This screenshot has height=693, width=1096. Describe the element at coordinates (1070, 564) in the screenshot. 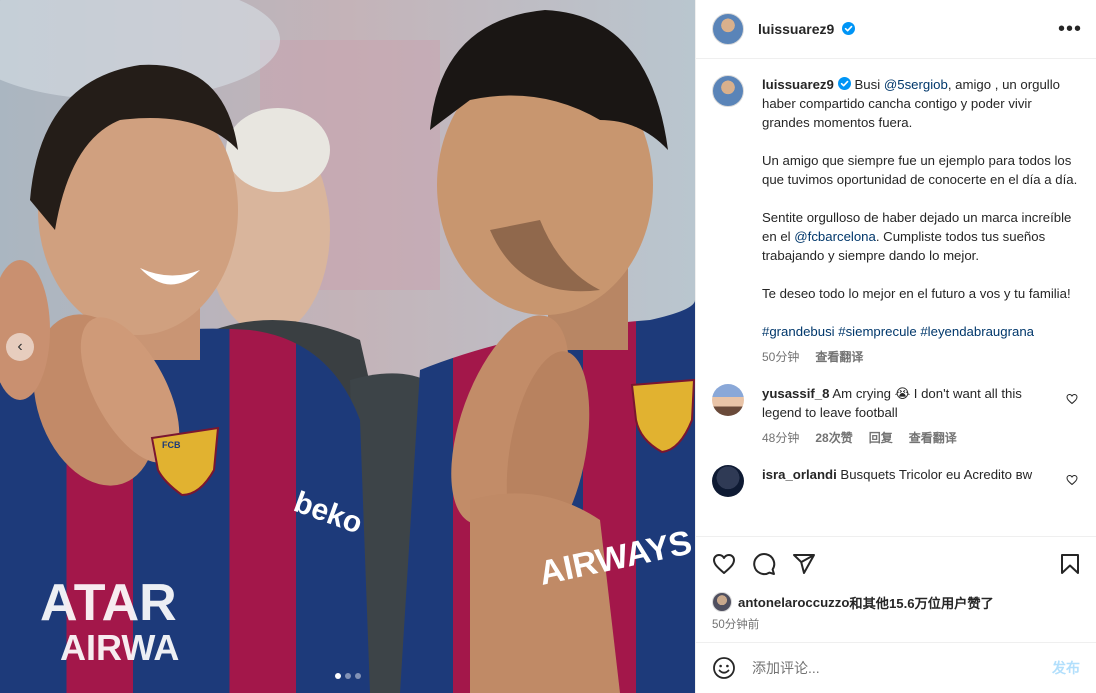

I see `save-bookmark-icon` at that location.